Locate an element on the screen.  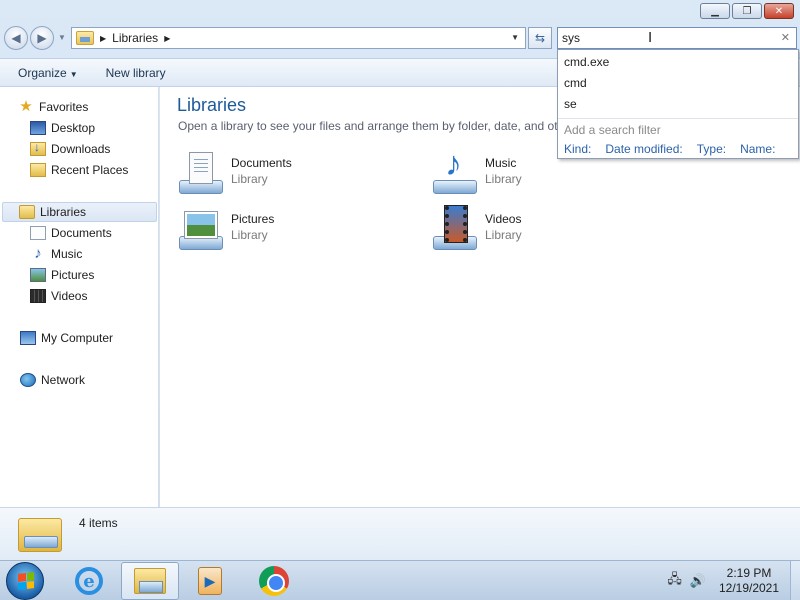
refresh-button: ⇆ is located at coordinates (540, 38).